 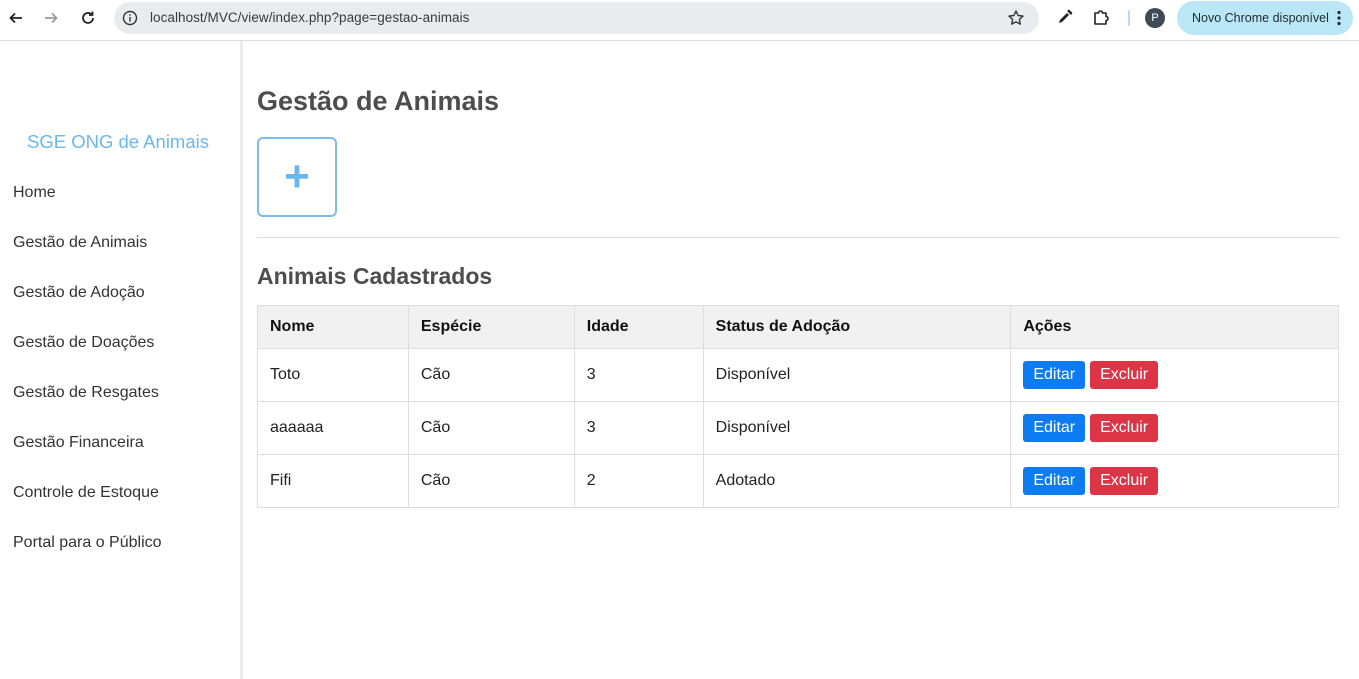 What do you see at coordinates (1260, 18) in the screenshot?
I see `update-label: Novo Chrome disponível` at bounding box center [1260, 18].